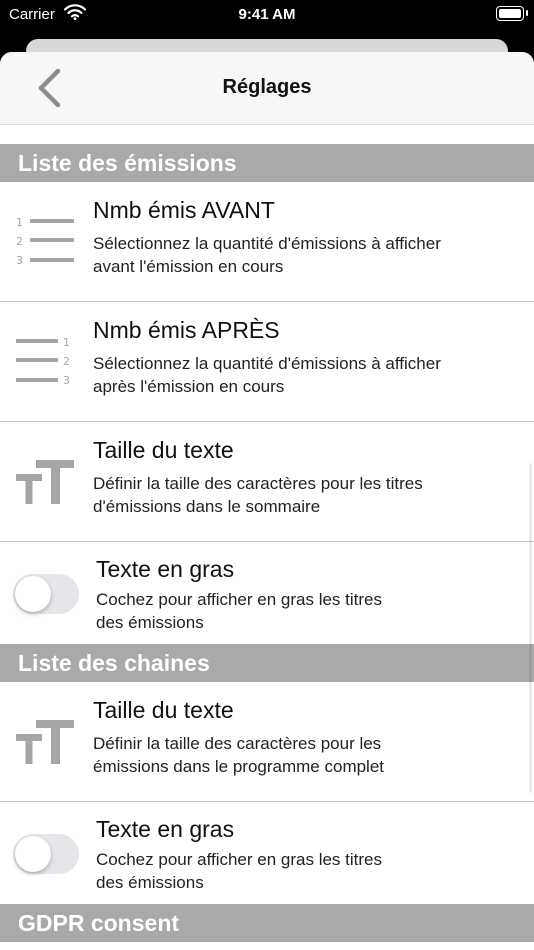  Describe the element at coordinates (267, 663) in the screenshot. I see `section-header-channels: Liste des chaines` at that location.